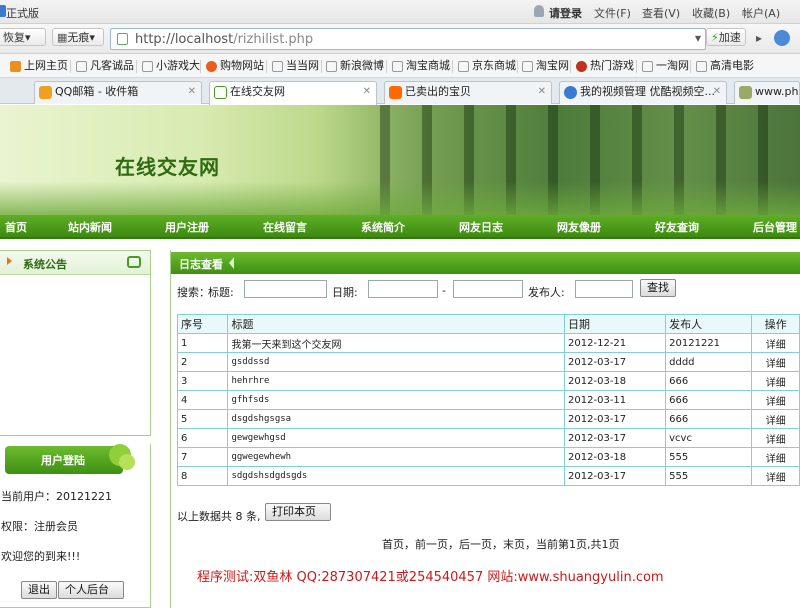 The image size is (800, 608). I want to click on chevron-down-icon: ▾, so click(28, 37).